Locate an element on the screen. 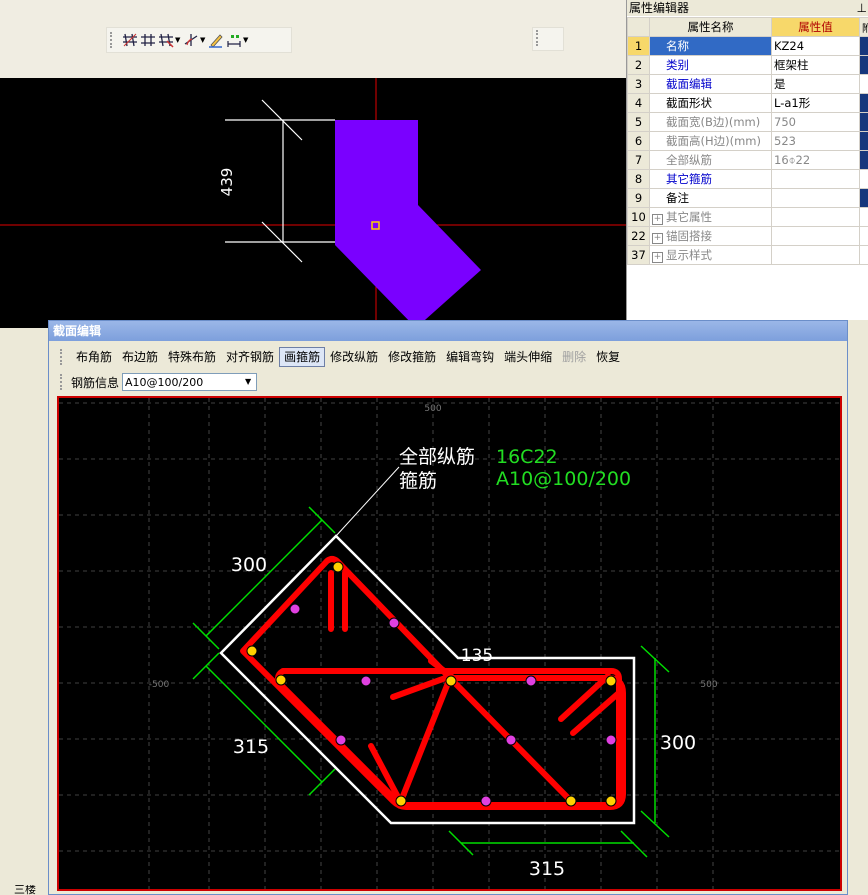 Image resolution: width=868 pixels, height=895 pixels. table-row: 2 类别 框架柱 is located at coordinates (747, 65).